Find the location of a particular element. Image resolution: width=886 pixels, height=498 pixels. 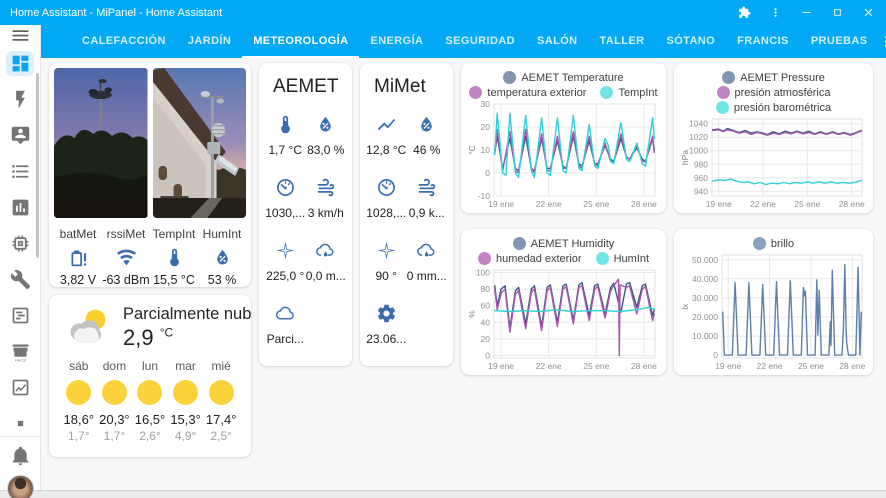

extensions-button is located at coordinates (744, 12).